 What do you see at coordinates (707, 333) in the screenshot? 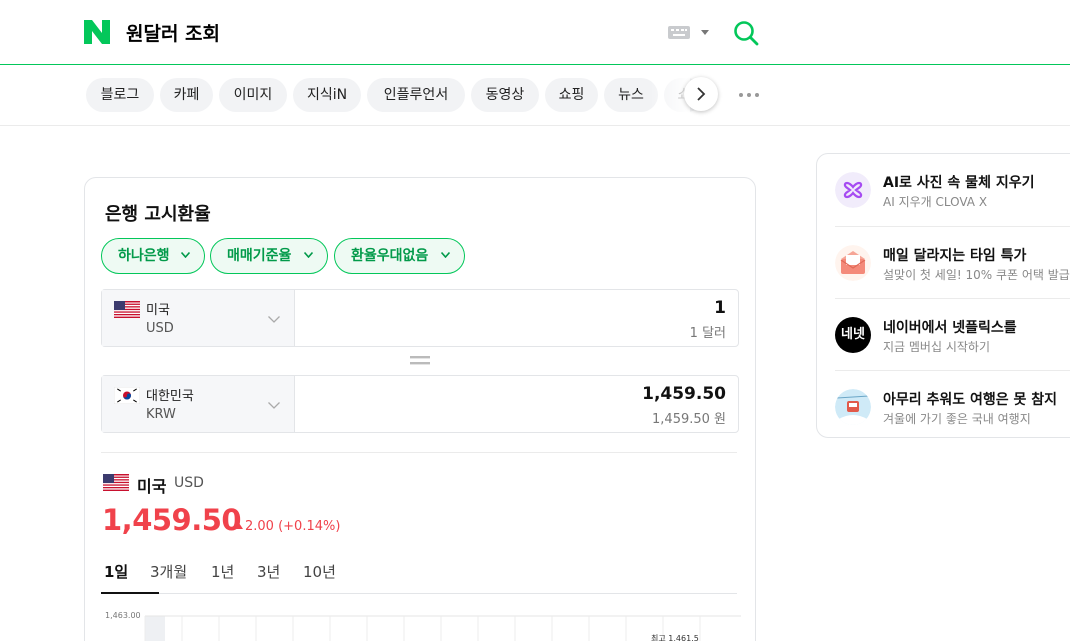
I see `from-amount-text: 1 달러` at bounding box center [707, 333].